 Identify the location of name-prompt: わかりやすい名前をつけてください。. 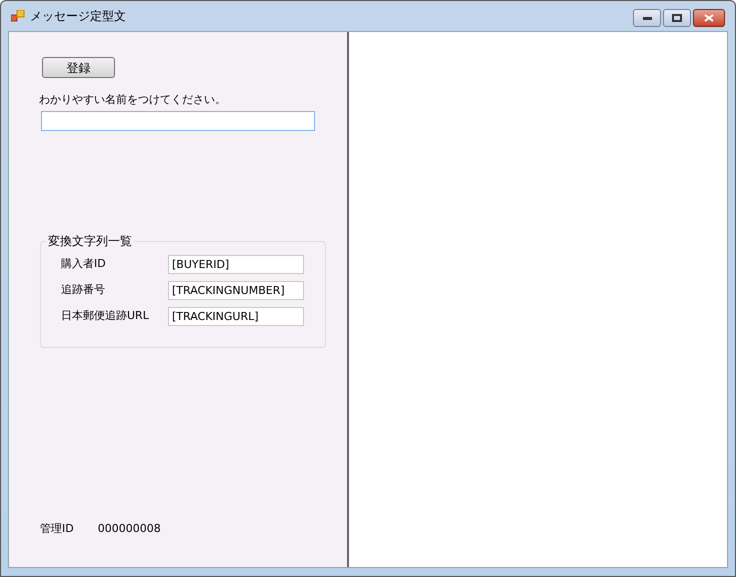
(133, 100).